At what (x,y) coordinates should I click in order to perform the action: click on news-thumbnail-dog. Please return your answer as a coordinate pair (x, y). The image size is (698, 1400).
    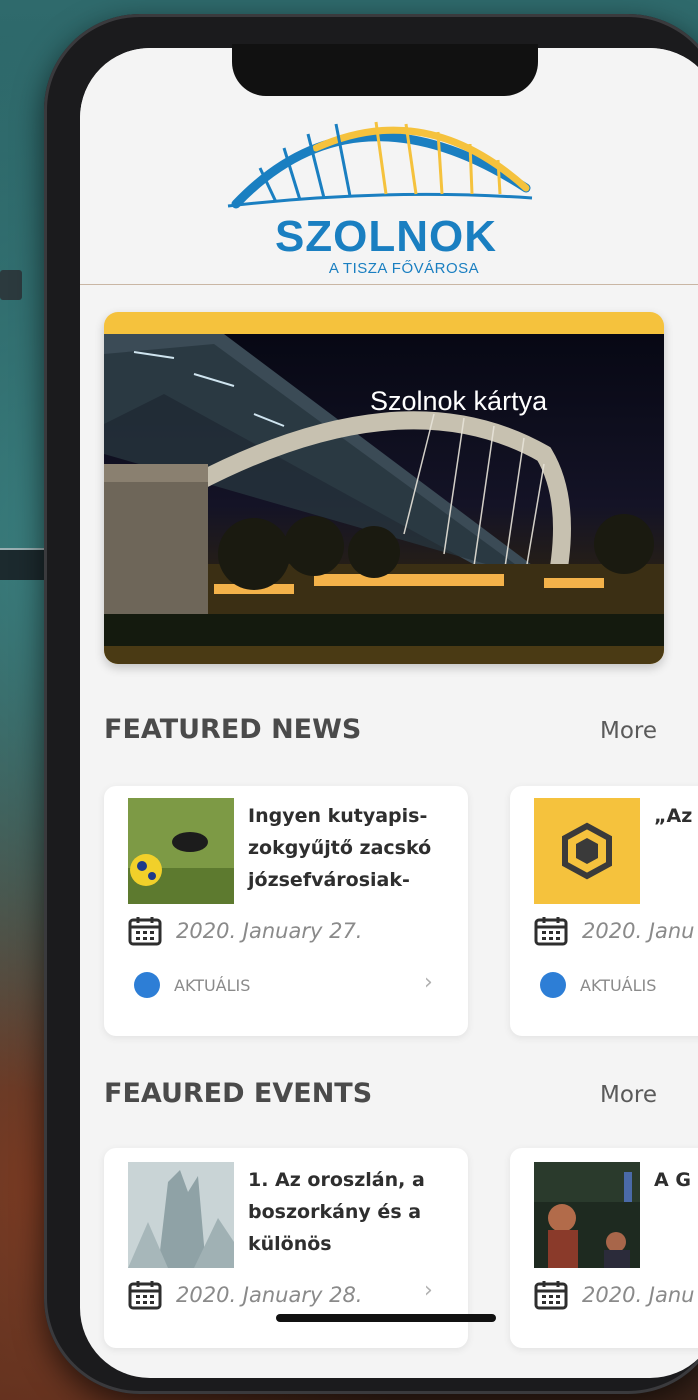
    Looking at the image, I should click on (181, 851).